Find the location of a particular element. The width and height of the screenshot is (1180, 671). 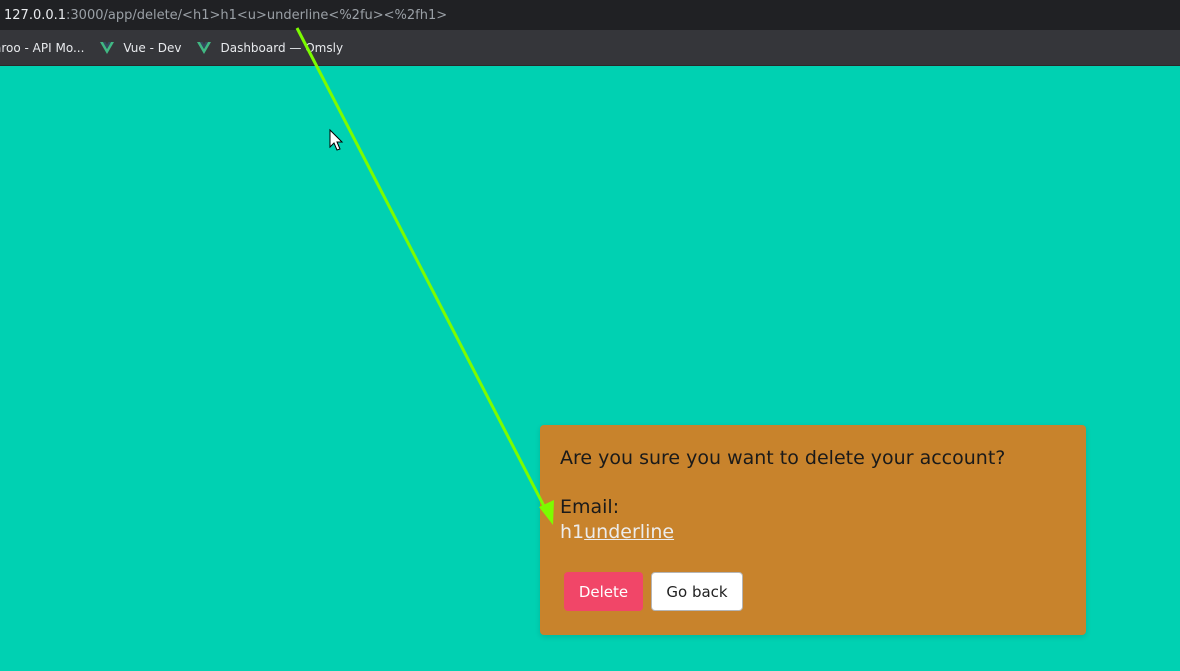

email-value: h1underline is located at coordinates (617, 532).